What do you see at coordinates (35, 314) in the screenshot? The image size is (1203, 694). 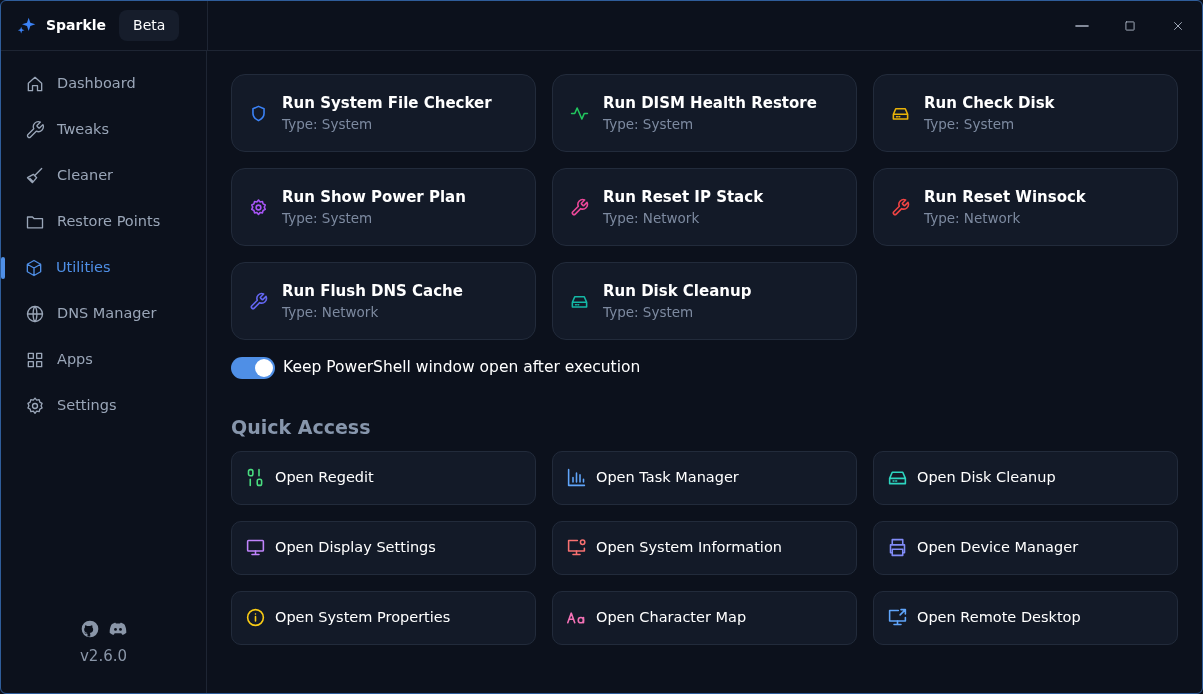 I see `globe-icon` at bounding box center [35, 314].